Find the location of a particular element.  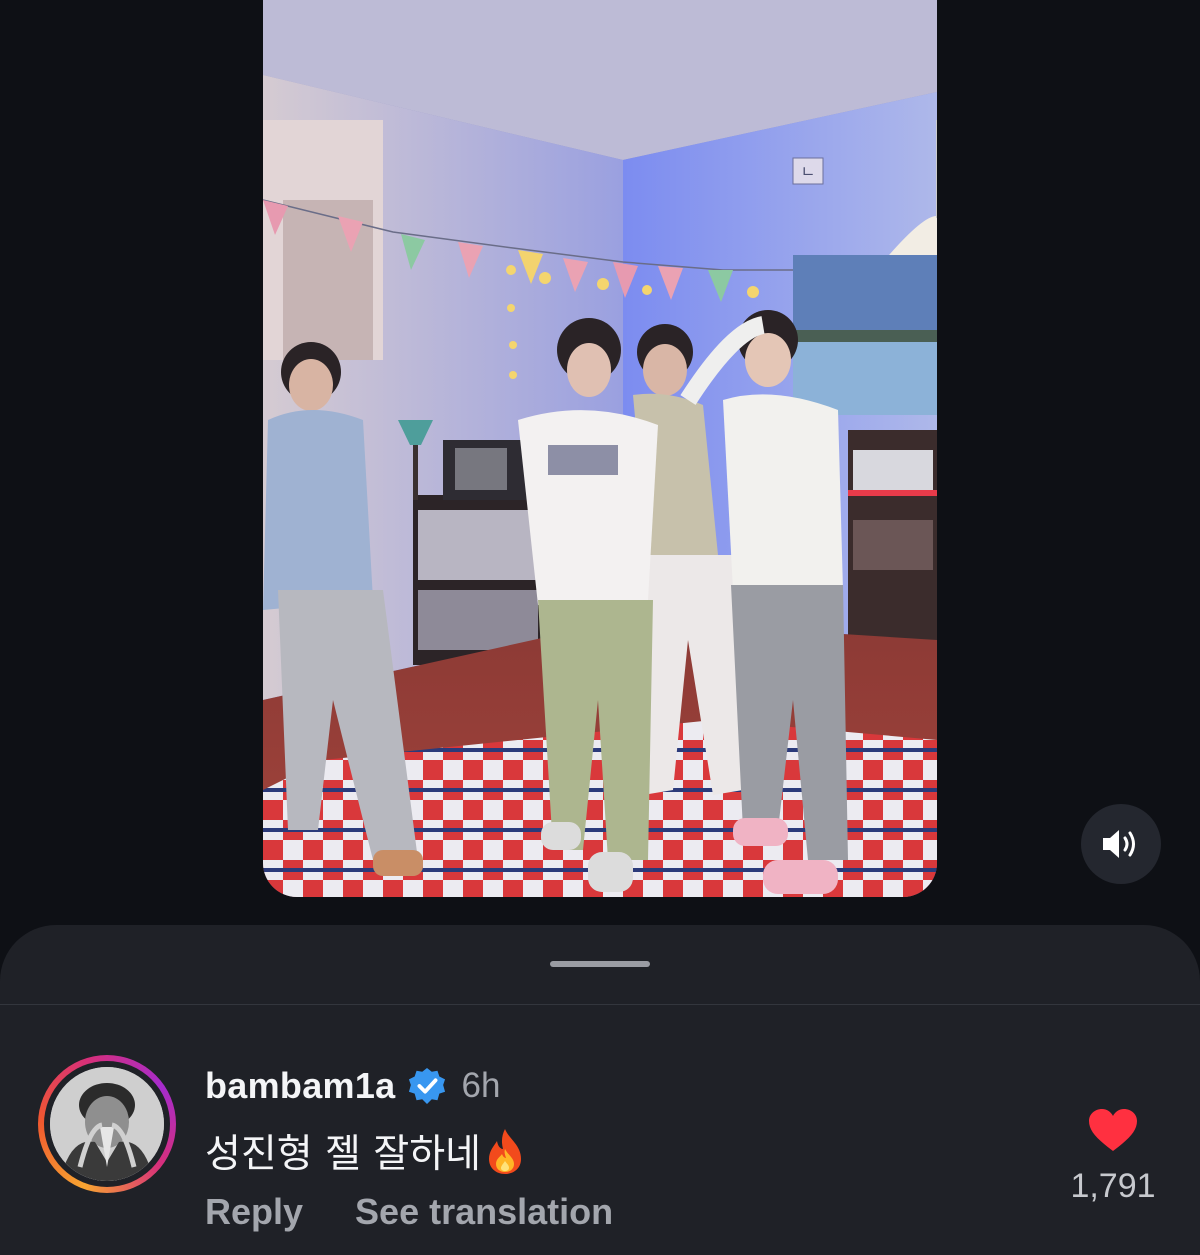

wall-sticker-text: ㄴ is located at coordinates (808, 171).